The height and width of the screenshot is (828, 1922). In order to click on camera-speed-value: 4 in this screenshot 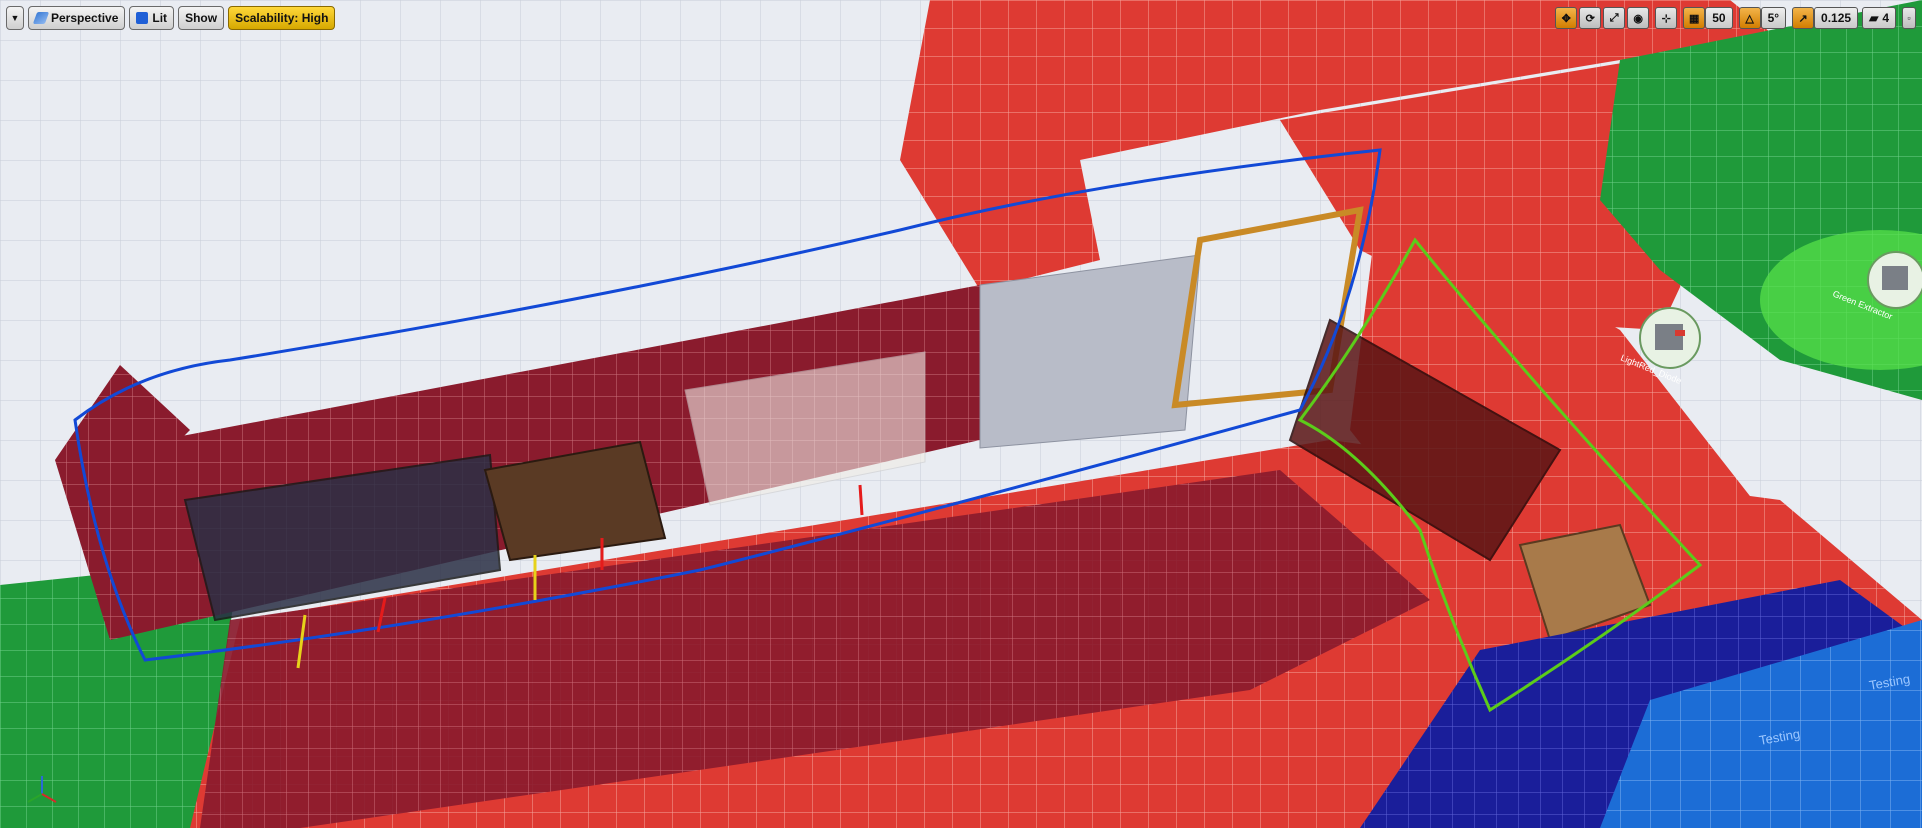, I will do `click(1885, 18)`.